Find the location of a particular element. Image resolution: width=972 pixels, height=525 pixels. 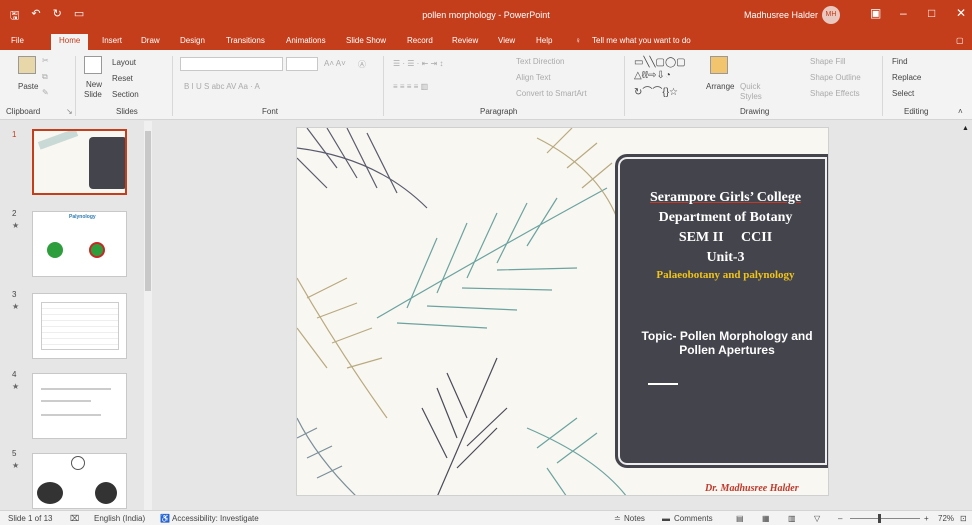

maximize-icon: □ is located at coordinates (931, 13).